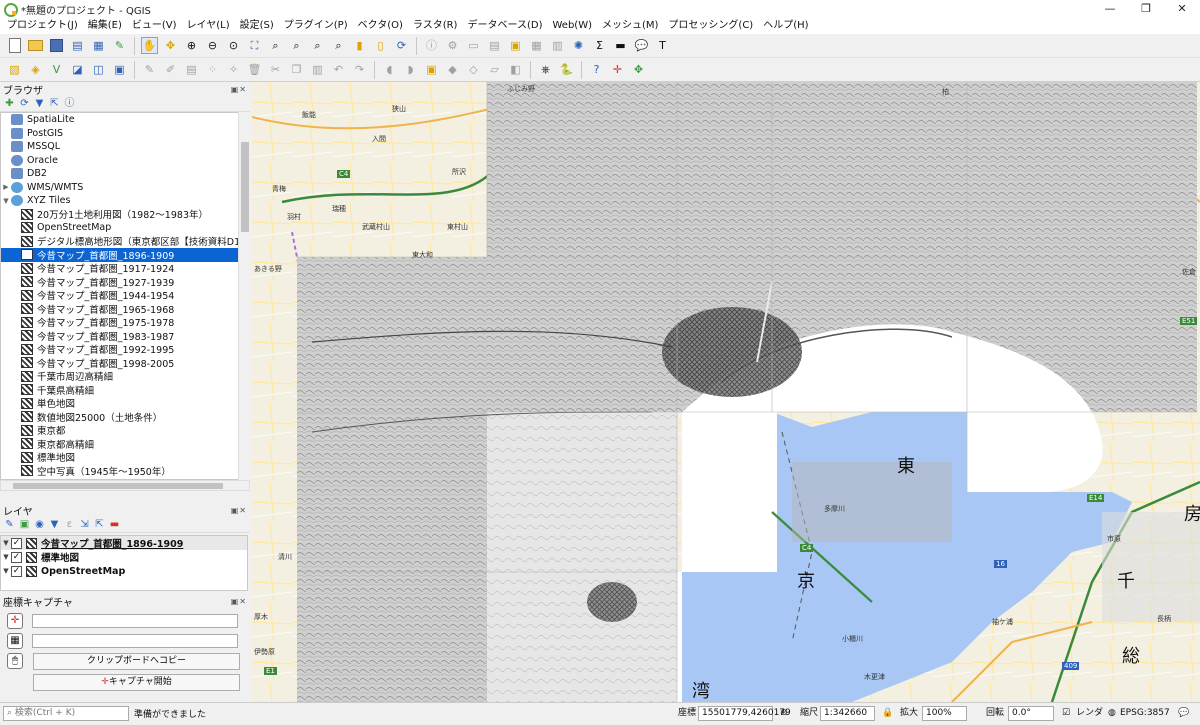 This screenshot has width=1200, height=725. Describe the element at coordinates (275, 69) in the screenshot. I see `cut-features-icon: ✂` at that location.